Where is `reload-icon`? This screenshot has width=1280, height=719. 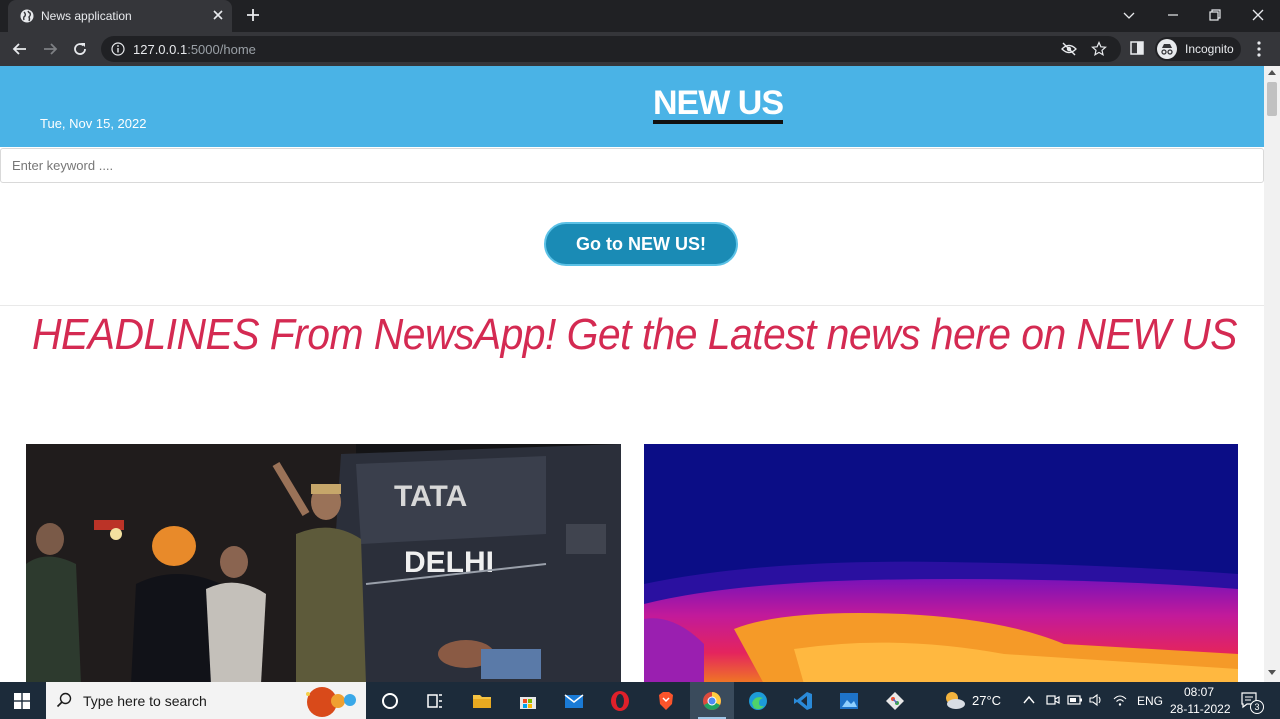 reload-icon is located at coordinates (80, 49).